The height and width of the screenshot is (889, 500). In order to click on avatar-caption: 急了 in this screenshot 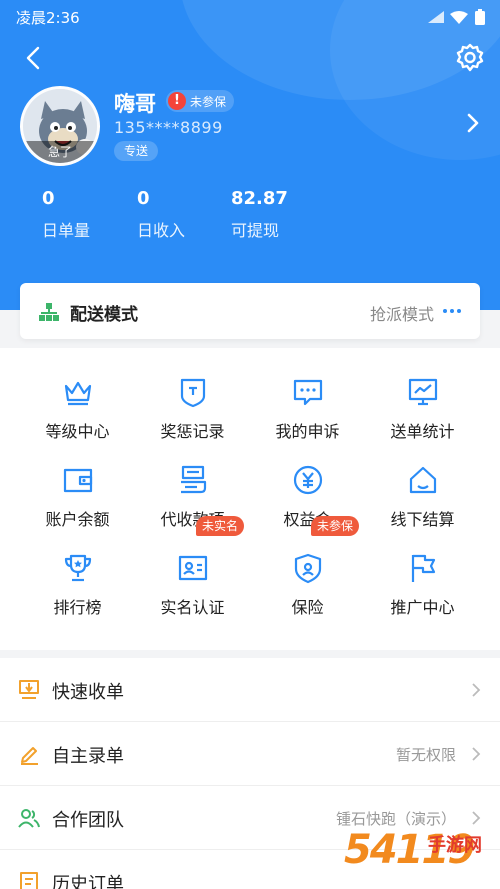, I will do `click(60, 152)`.